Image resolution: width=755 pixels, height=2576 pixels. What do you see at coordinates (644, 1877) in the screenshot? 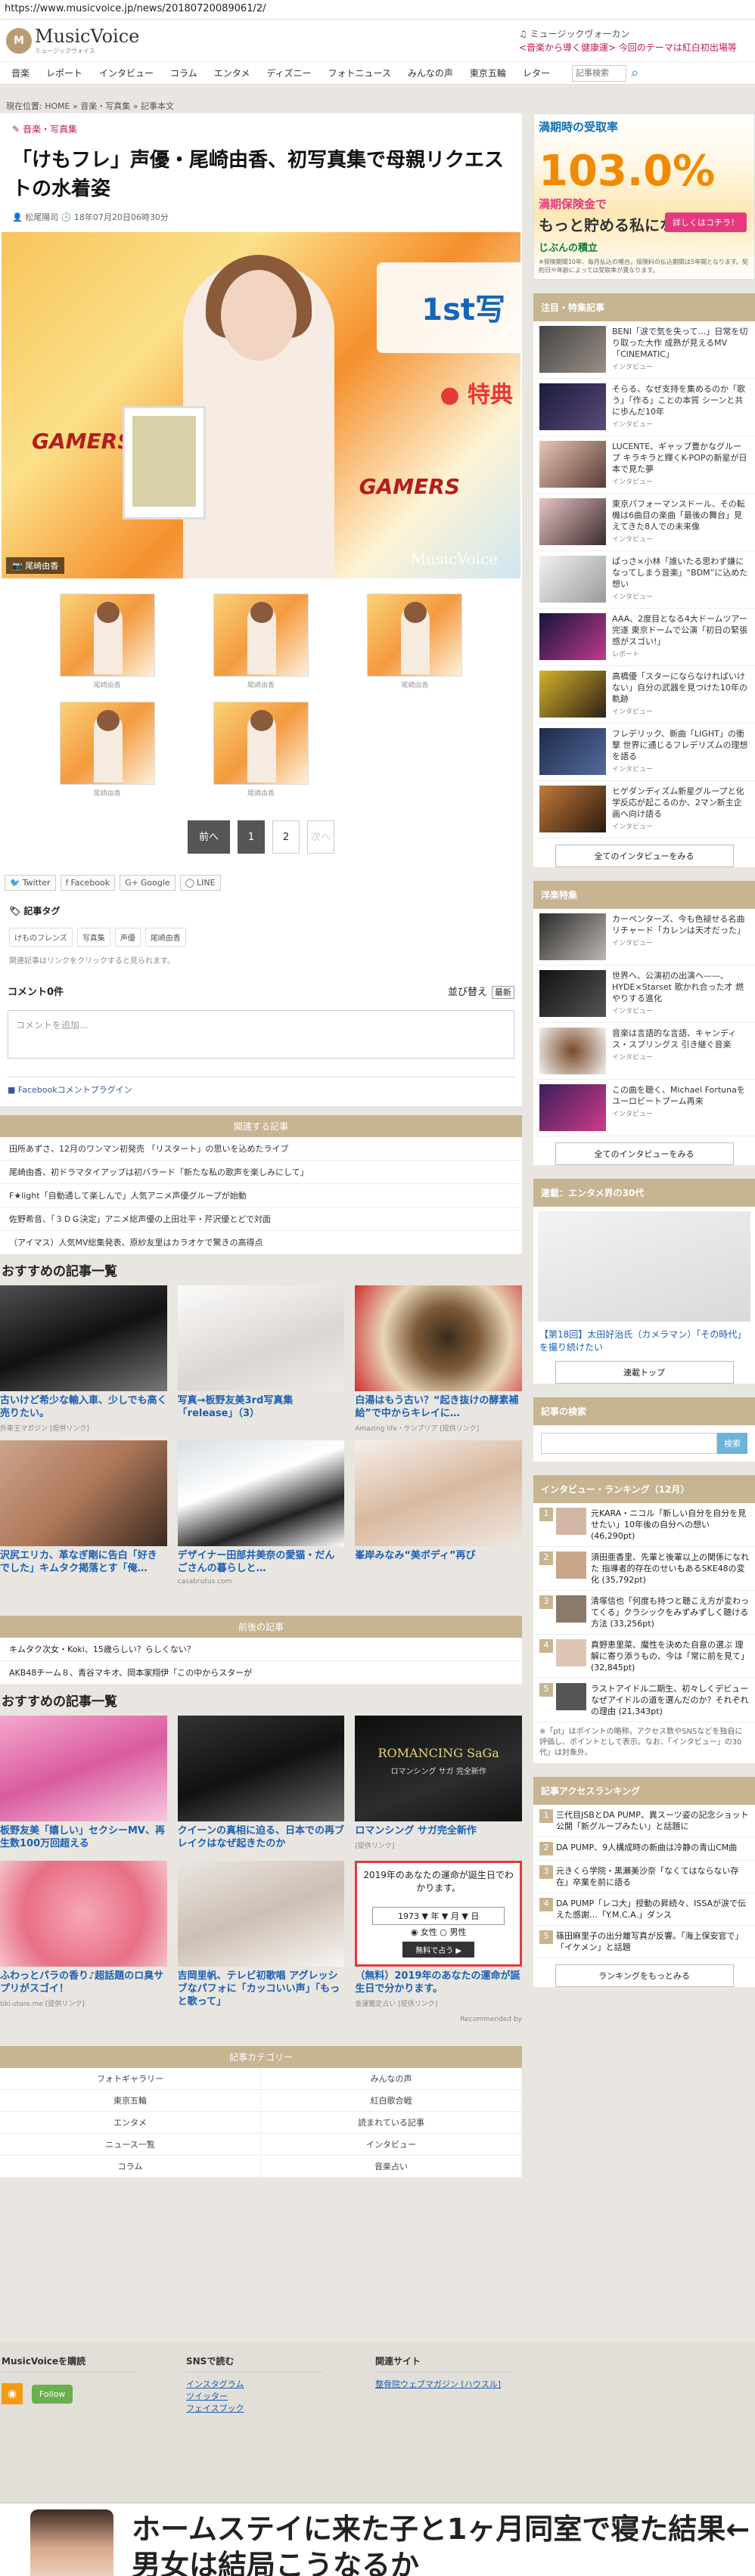
I see `access-ranking-item: 3 元きくら学院・黒瀬美沙奈「なくてはならない存在」卒業を前に語る` at bounding box center [644, 1877].